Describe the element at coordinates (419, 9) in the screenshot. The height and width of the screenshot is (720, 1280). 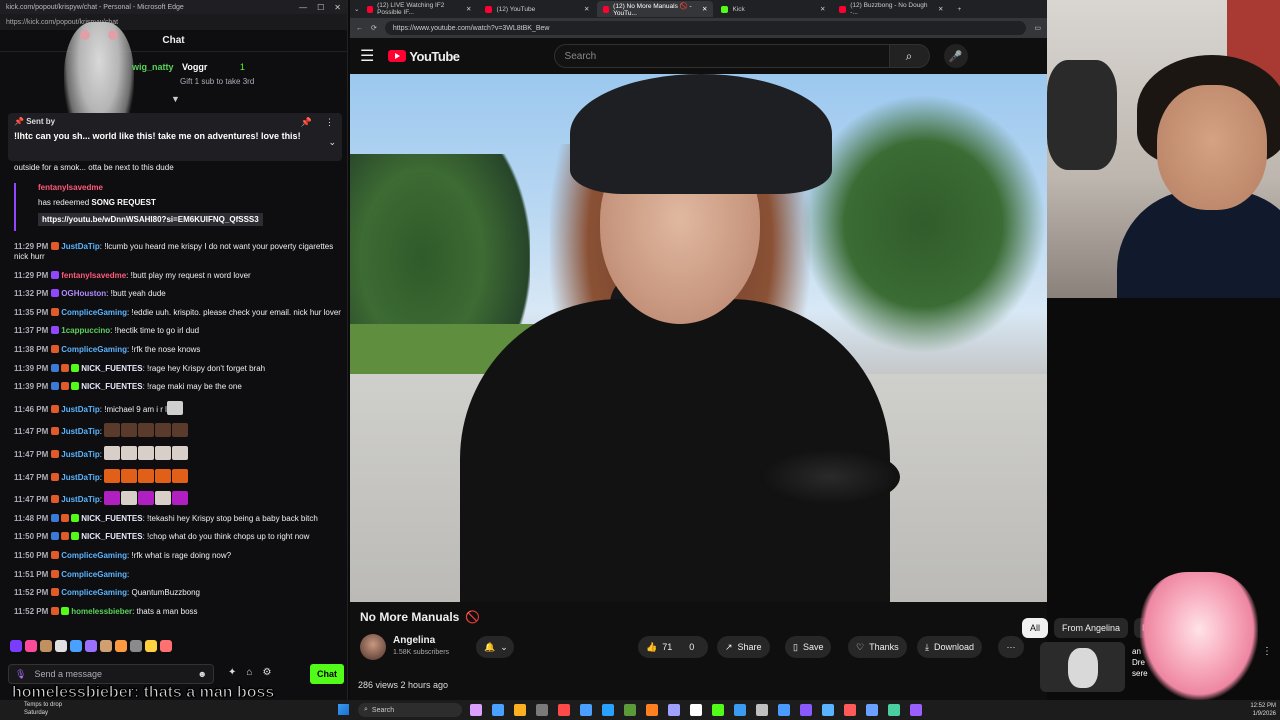
I see `browser-tab: (12) LIVE Watching IF2 Possible IF... ✕` at that location.